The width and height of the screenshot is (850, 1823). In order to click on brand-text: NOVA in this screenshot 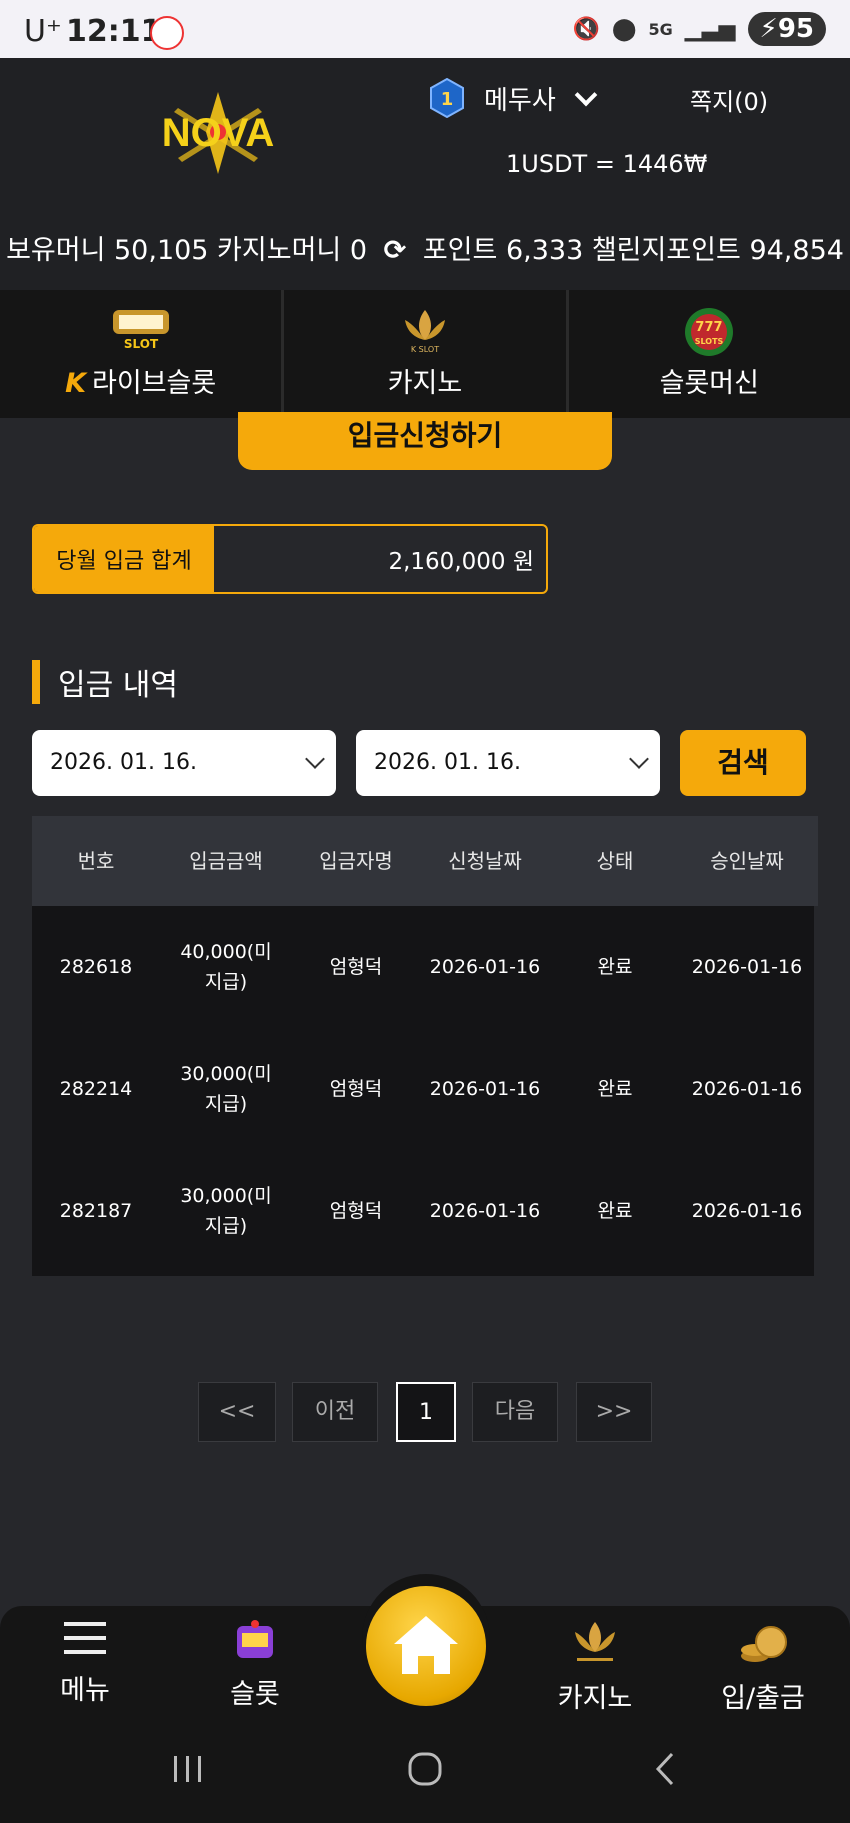, I will do `click(218, 133)`.